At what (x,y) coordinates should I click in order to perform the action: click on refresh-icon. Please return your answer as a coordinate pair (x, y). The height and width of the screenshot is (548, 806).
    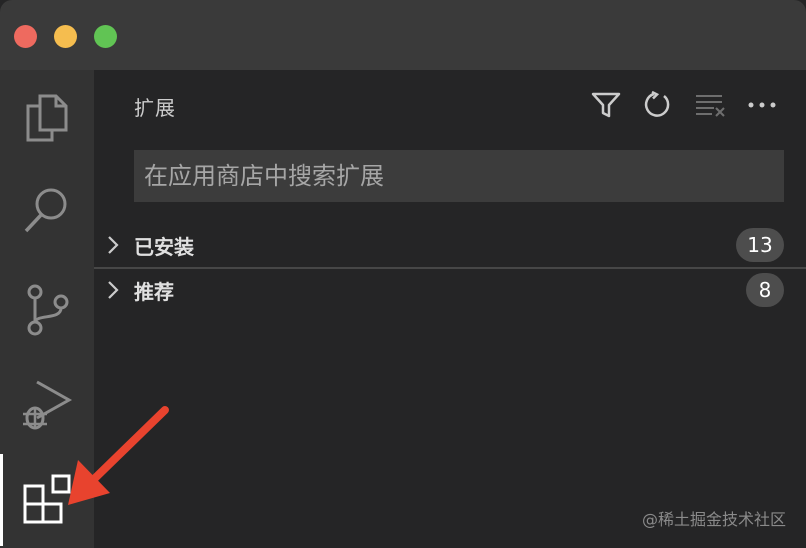
    Looking at the image, I should click on (657, 103).